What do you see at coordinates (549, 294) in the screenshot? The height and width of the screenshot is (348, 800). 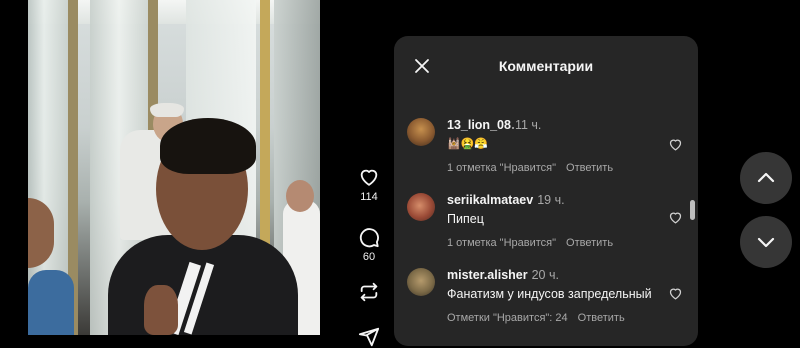 I see `comment-text: Фанатизм у индусов запредельный` at bounding box center [549, 294].